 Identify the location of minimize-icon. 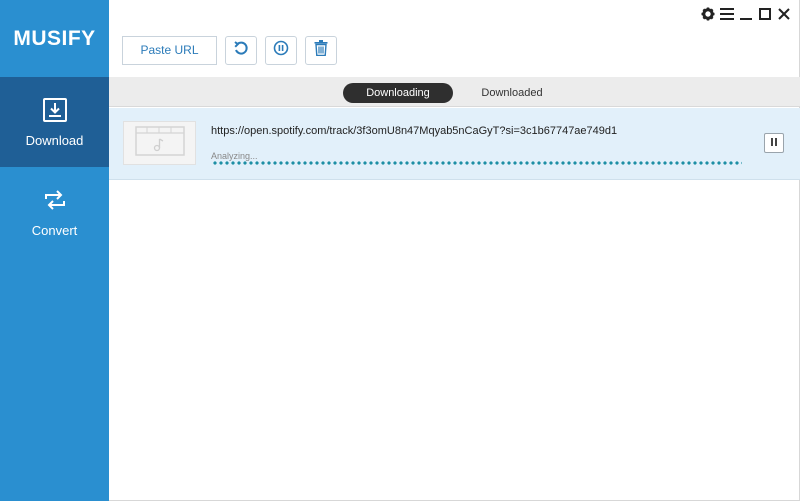
(746, 14).